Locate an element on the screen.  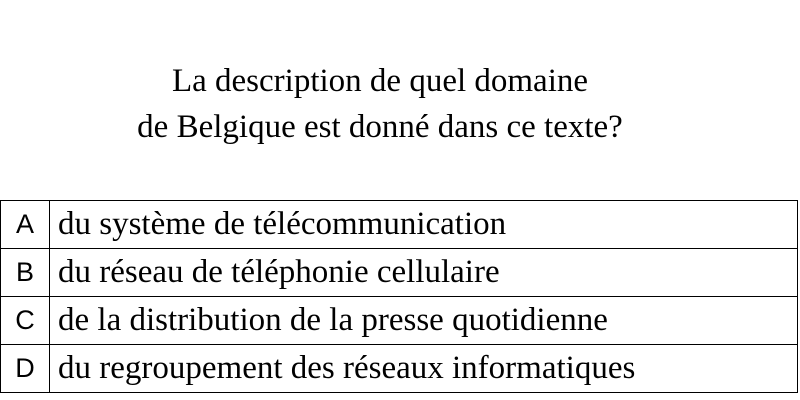
option-row-a: A du système de télécommunication is located at coordinates (399, 224).